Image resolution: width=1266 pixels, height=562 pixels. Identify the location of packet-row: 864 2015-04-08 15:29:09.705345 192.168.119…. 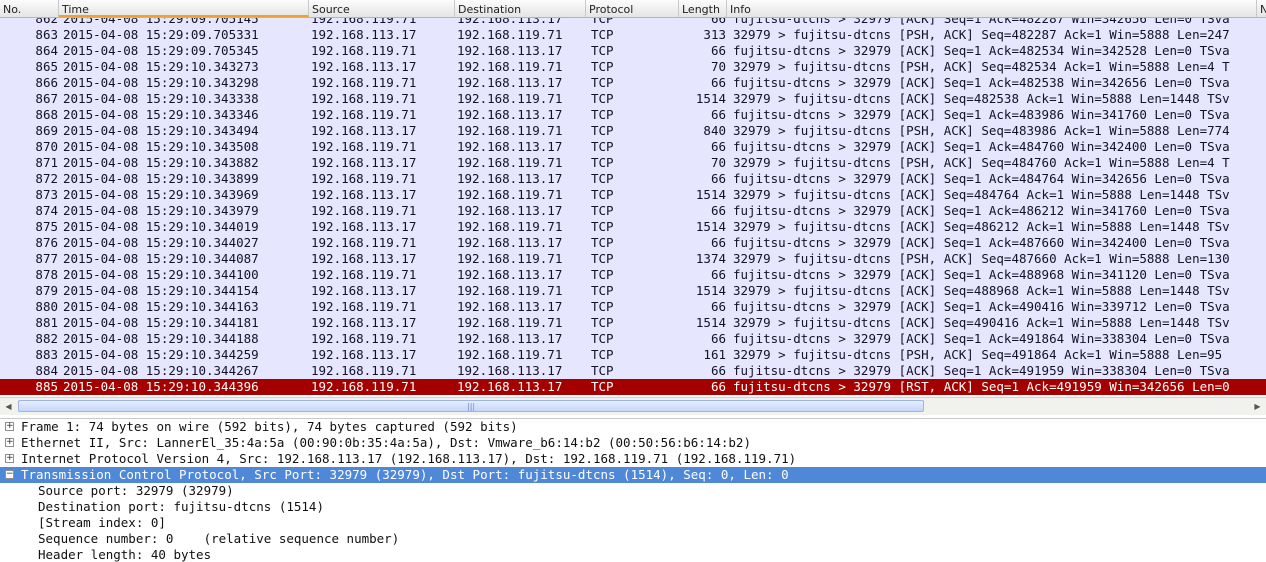
(633, 51).